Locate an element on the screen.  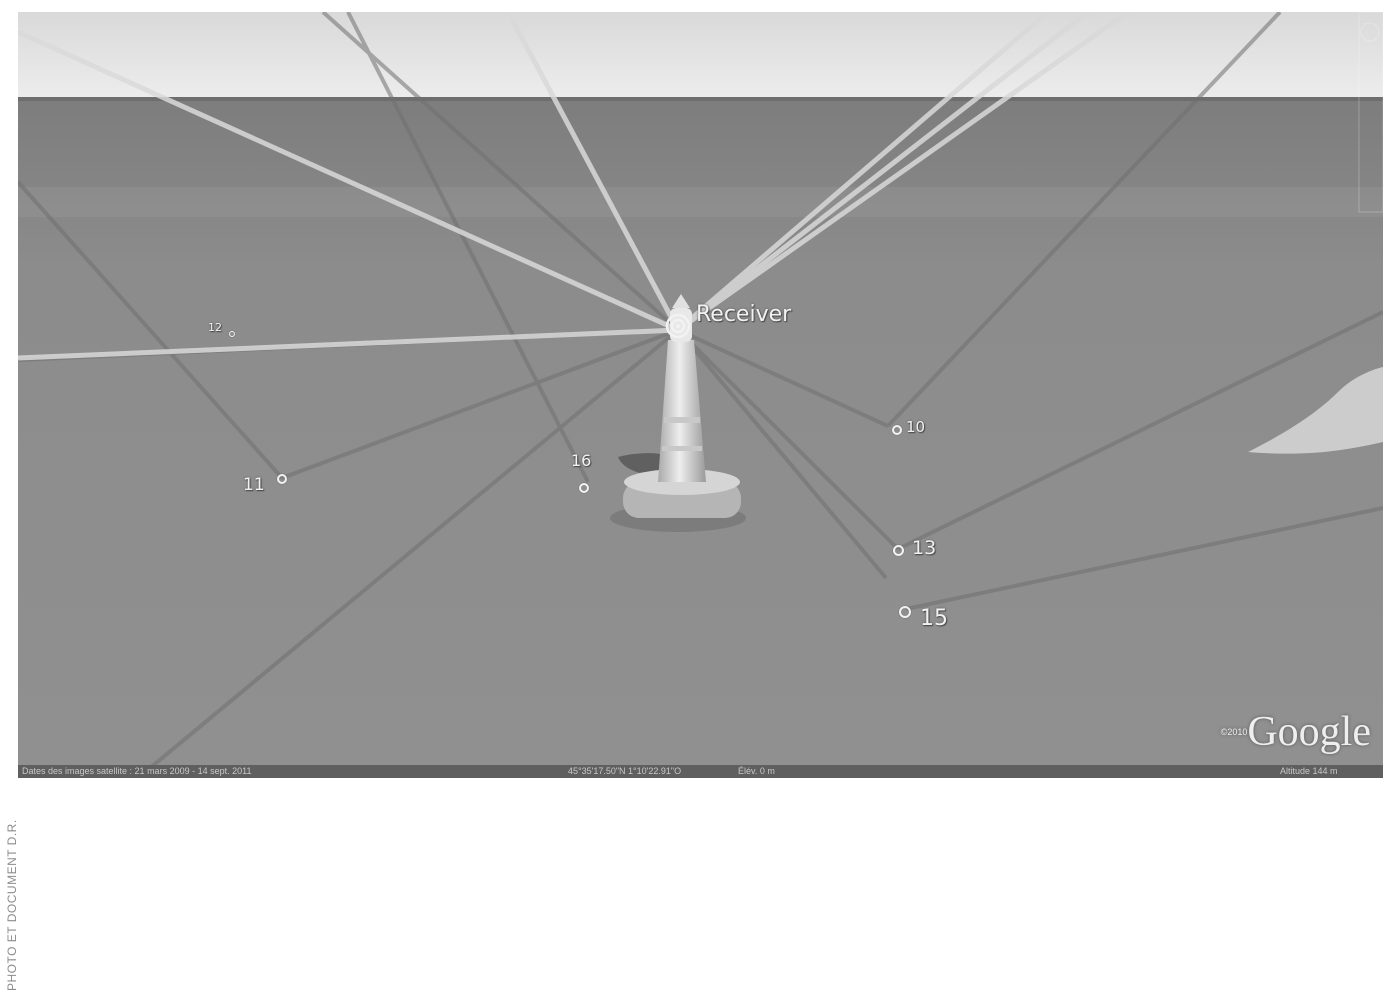
point-11-label: 11 is located at coordinates (254, 485).